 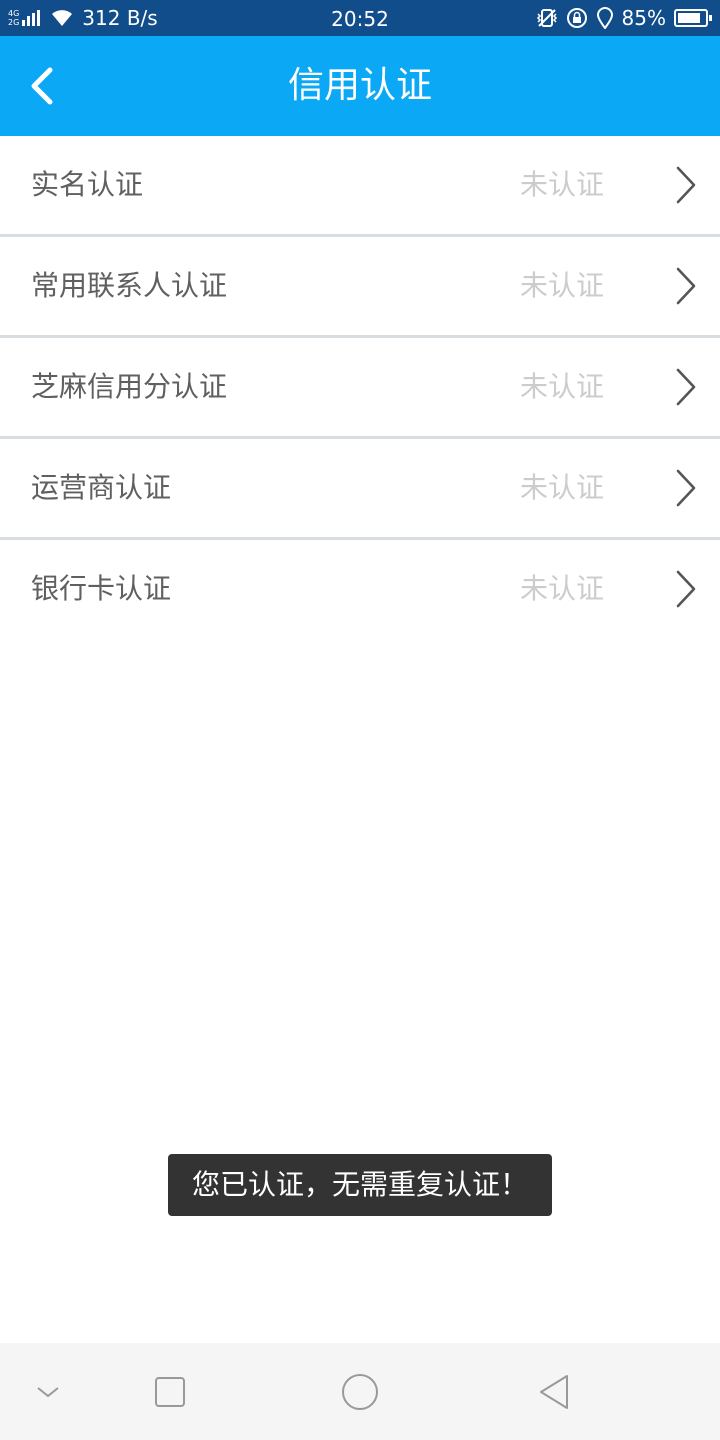 I want to click on back-icon, so click(x=554, y=1391).